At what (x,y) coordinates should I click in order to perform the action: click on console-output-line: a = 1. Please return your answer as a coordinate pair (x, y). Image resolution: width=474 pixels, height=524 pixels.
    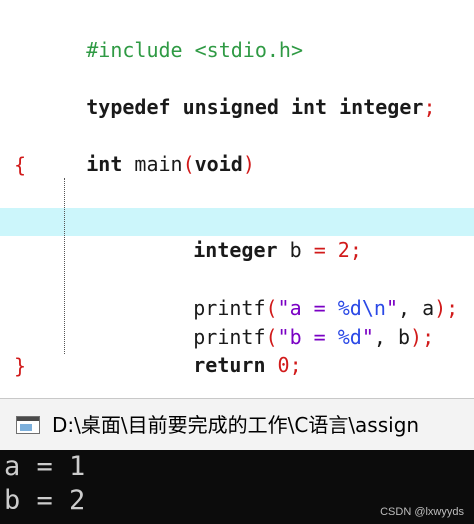
    Looking at the image, I should click on (45, 466).